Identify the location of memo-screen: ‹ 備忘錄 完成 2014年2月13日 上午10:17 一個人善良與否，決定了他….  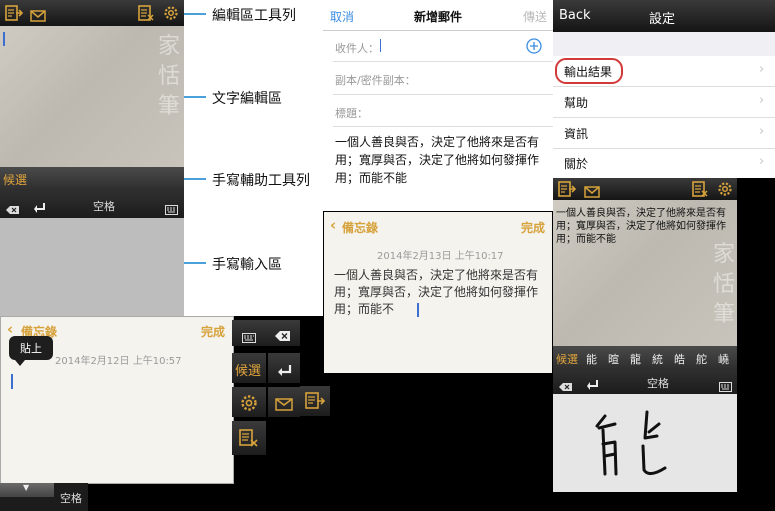
(438, 292).